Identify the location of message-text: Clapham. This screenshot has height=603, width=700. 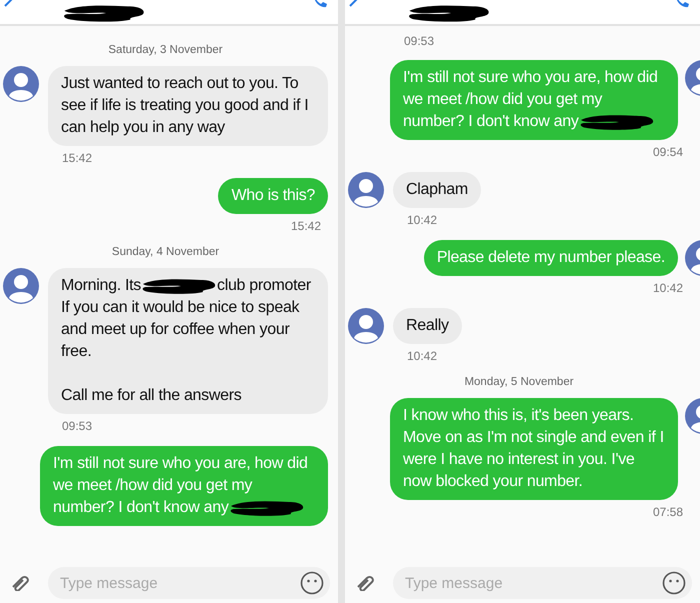
(437, 189).